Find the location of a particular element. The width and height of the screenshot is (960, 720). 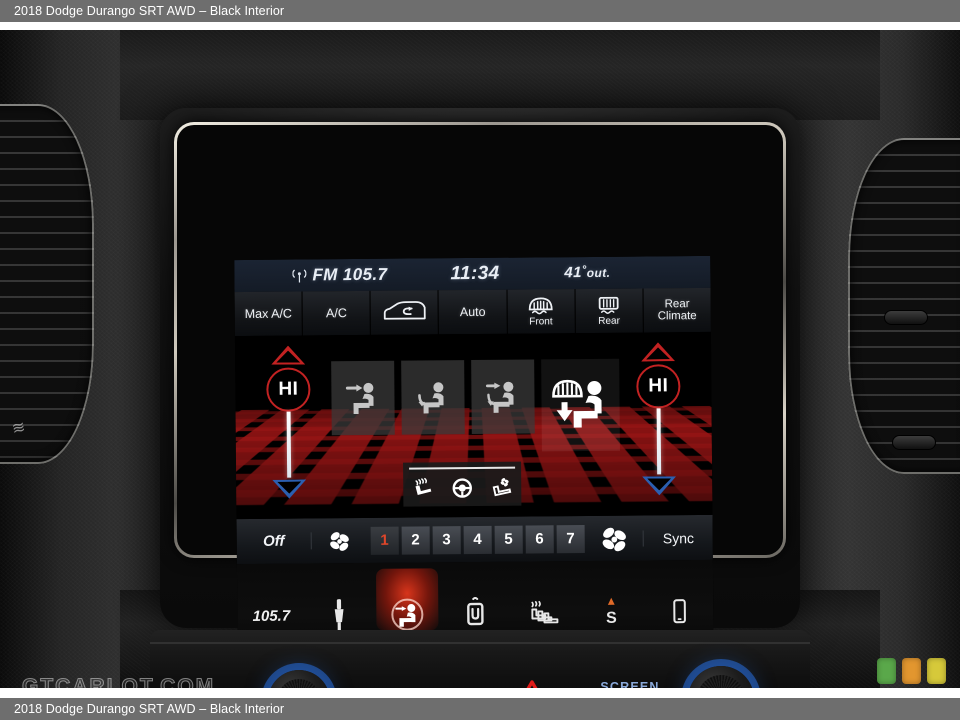

airflow-mode-defrost-floor-button is located at coordinates (580, 405).